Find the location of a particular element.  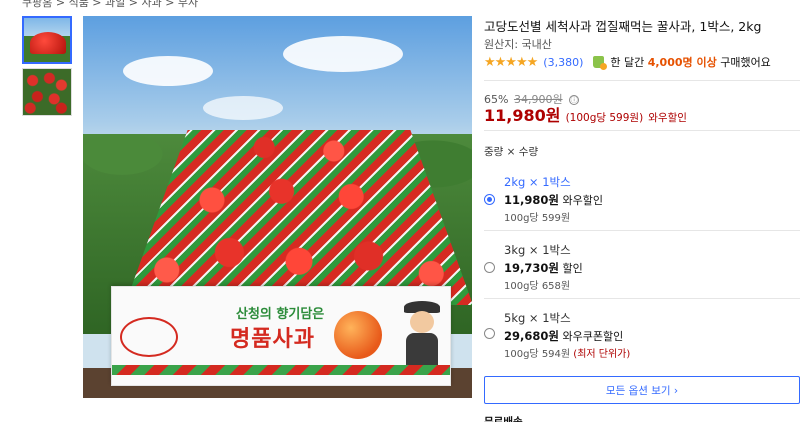

option-3kg: 3kg × 1박스 19,730원 할인 100g당 658원 is located at coordinates (642, 270).